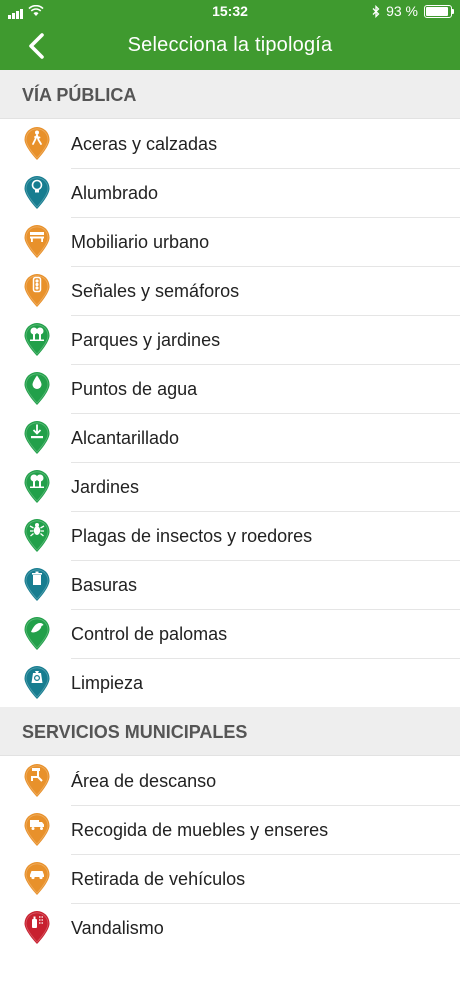 This screenshot has width=460, height=996. I want to click on list-item: Señales y semáforos, so click(230, 291).